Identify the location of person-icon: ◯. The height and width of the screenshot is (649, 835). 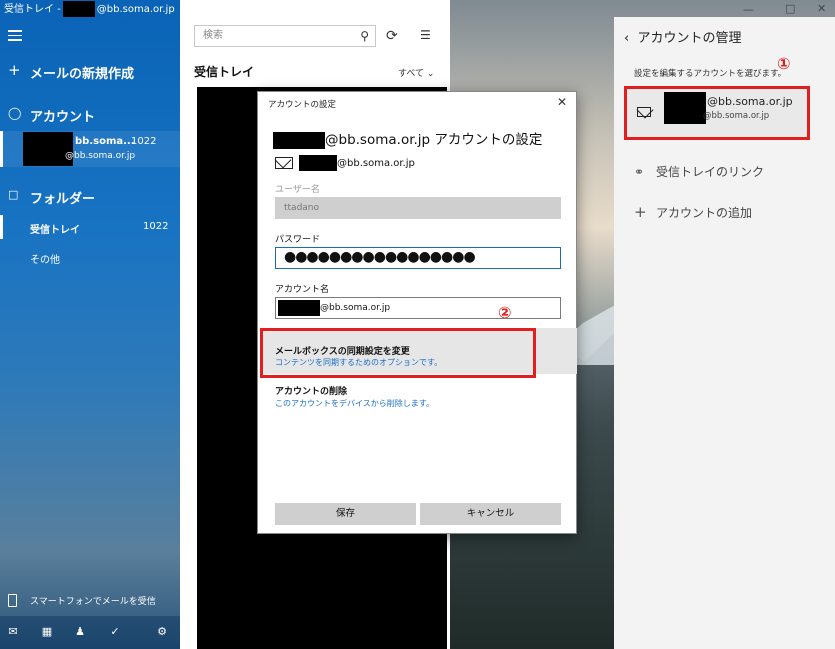
(15, 113).